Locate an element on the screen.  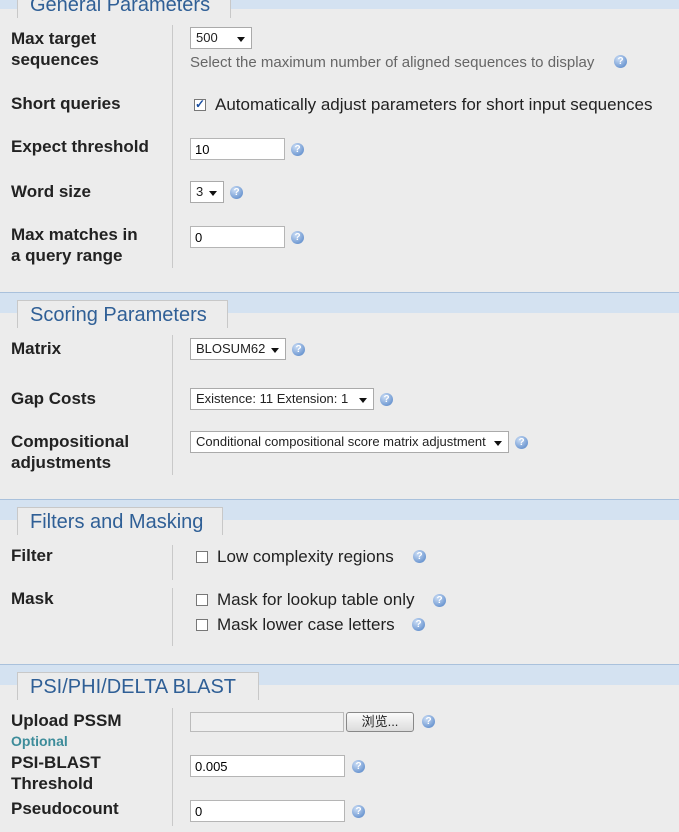
mask-lowercase-label: Mask lower case letters is located at coordinates (306, 624).